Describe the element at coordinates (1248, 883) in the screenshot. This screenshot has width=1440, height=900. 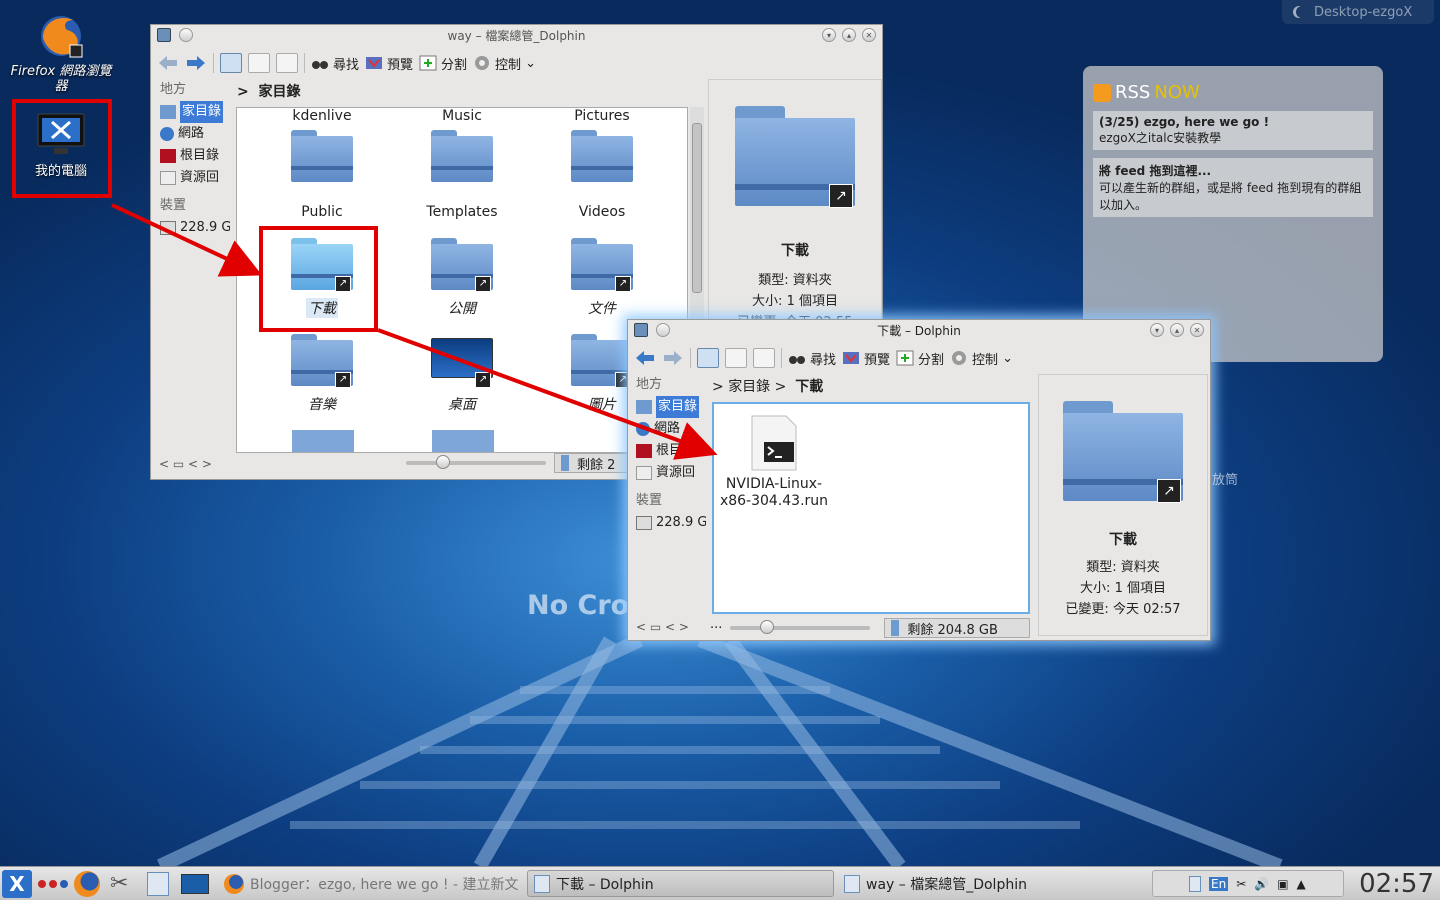
I see `system-tray: En ✂ 🔊 ▣ ▲` at that location.